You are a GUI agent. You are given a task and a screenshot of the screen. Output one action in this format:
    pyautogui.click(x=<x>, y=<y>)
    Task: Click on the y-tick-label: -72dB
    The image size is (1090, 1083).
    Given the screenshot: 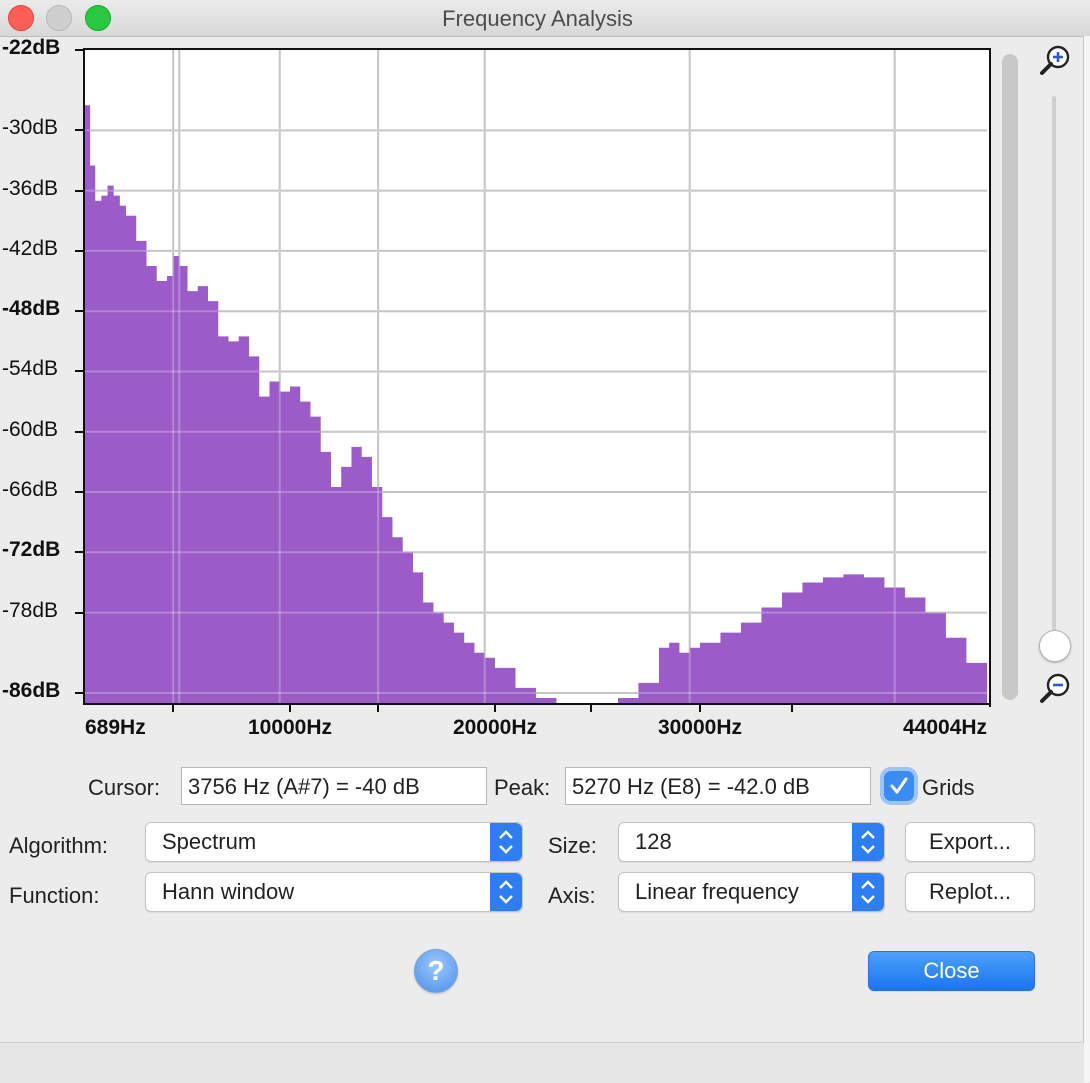 What is the action you would take?
    pyautogui.click(x=31, y=550)
    